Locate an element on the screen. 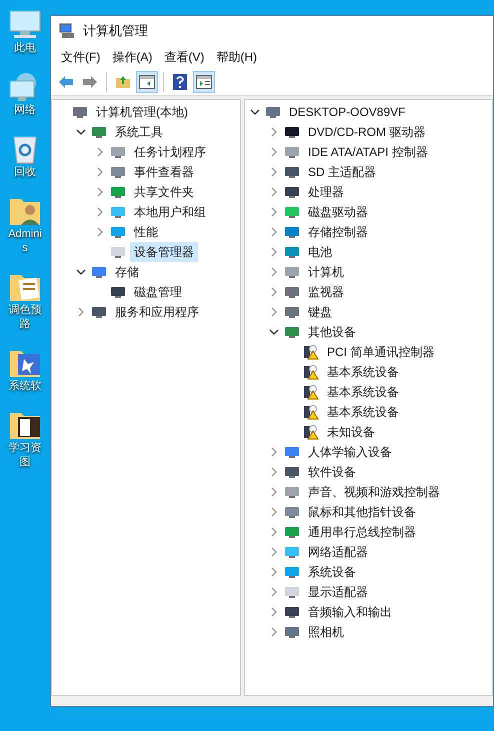 The width and height of the screenshot is (494, 731). computer-management-icon is located at coordinates (67, 31).